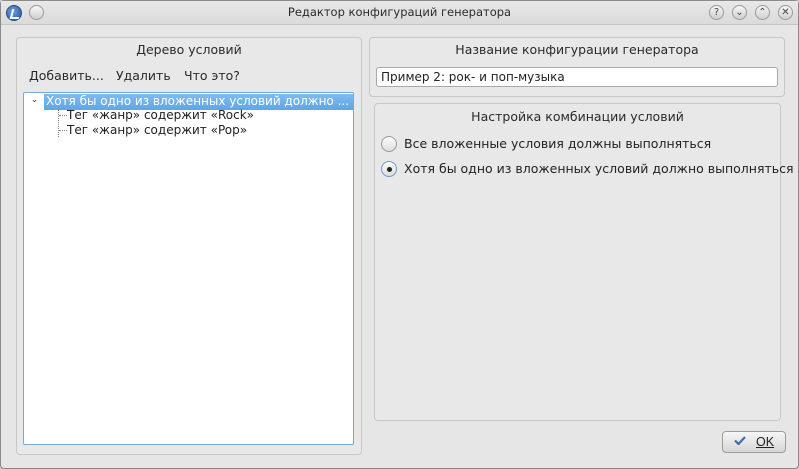  What do you see at coordinates (785, 12) in the screenshot?
I see `close-button: ✕` at bounding box center [785, 12].